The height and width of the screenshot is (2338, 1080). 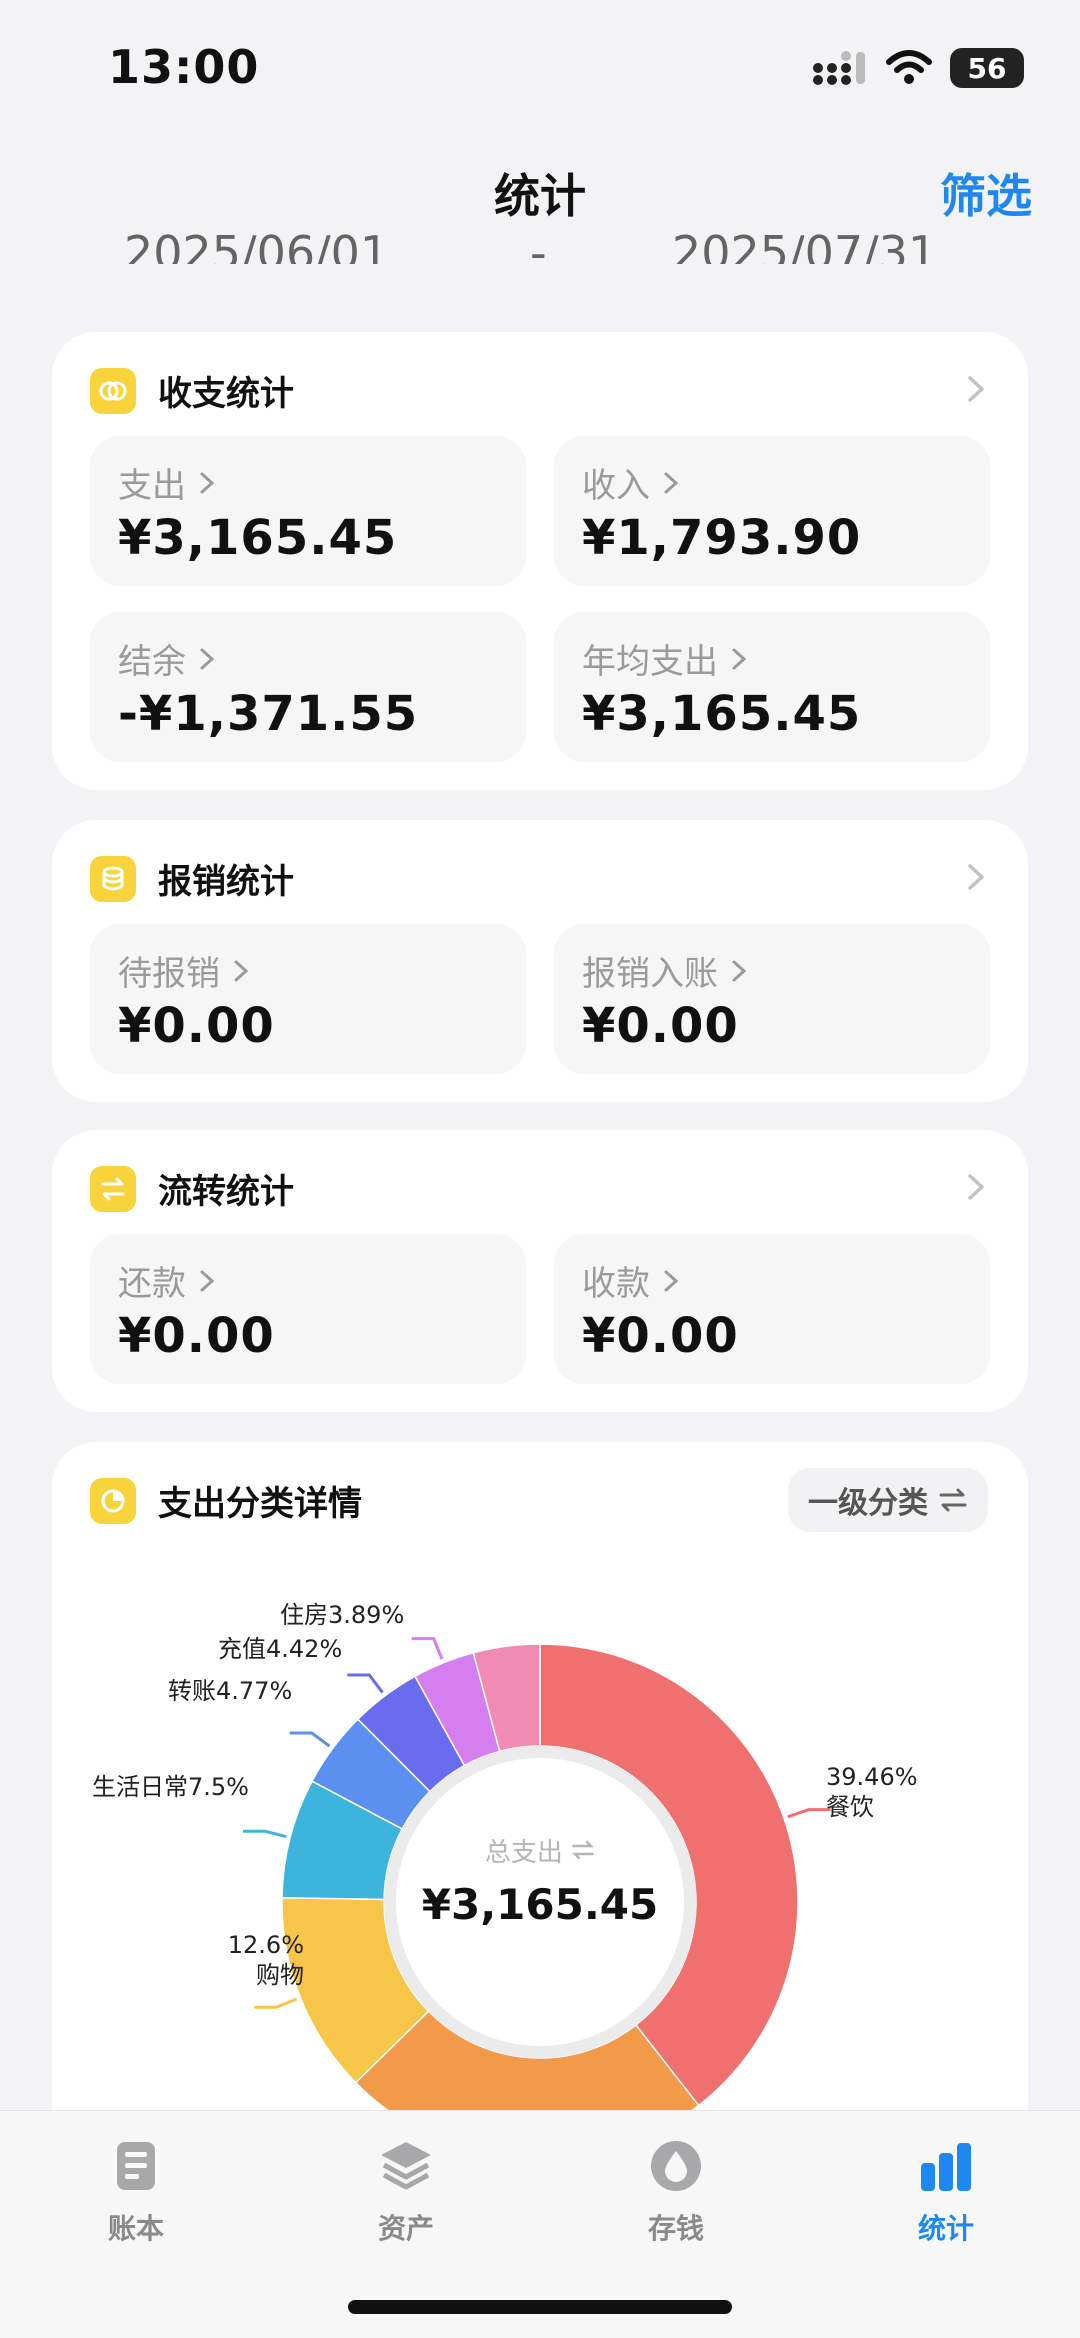 I want to click on income-tile: 收入 ¥1,793.90, so click(x=772, y=511).